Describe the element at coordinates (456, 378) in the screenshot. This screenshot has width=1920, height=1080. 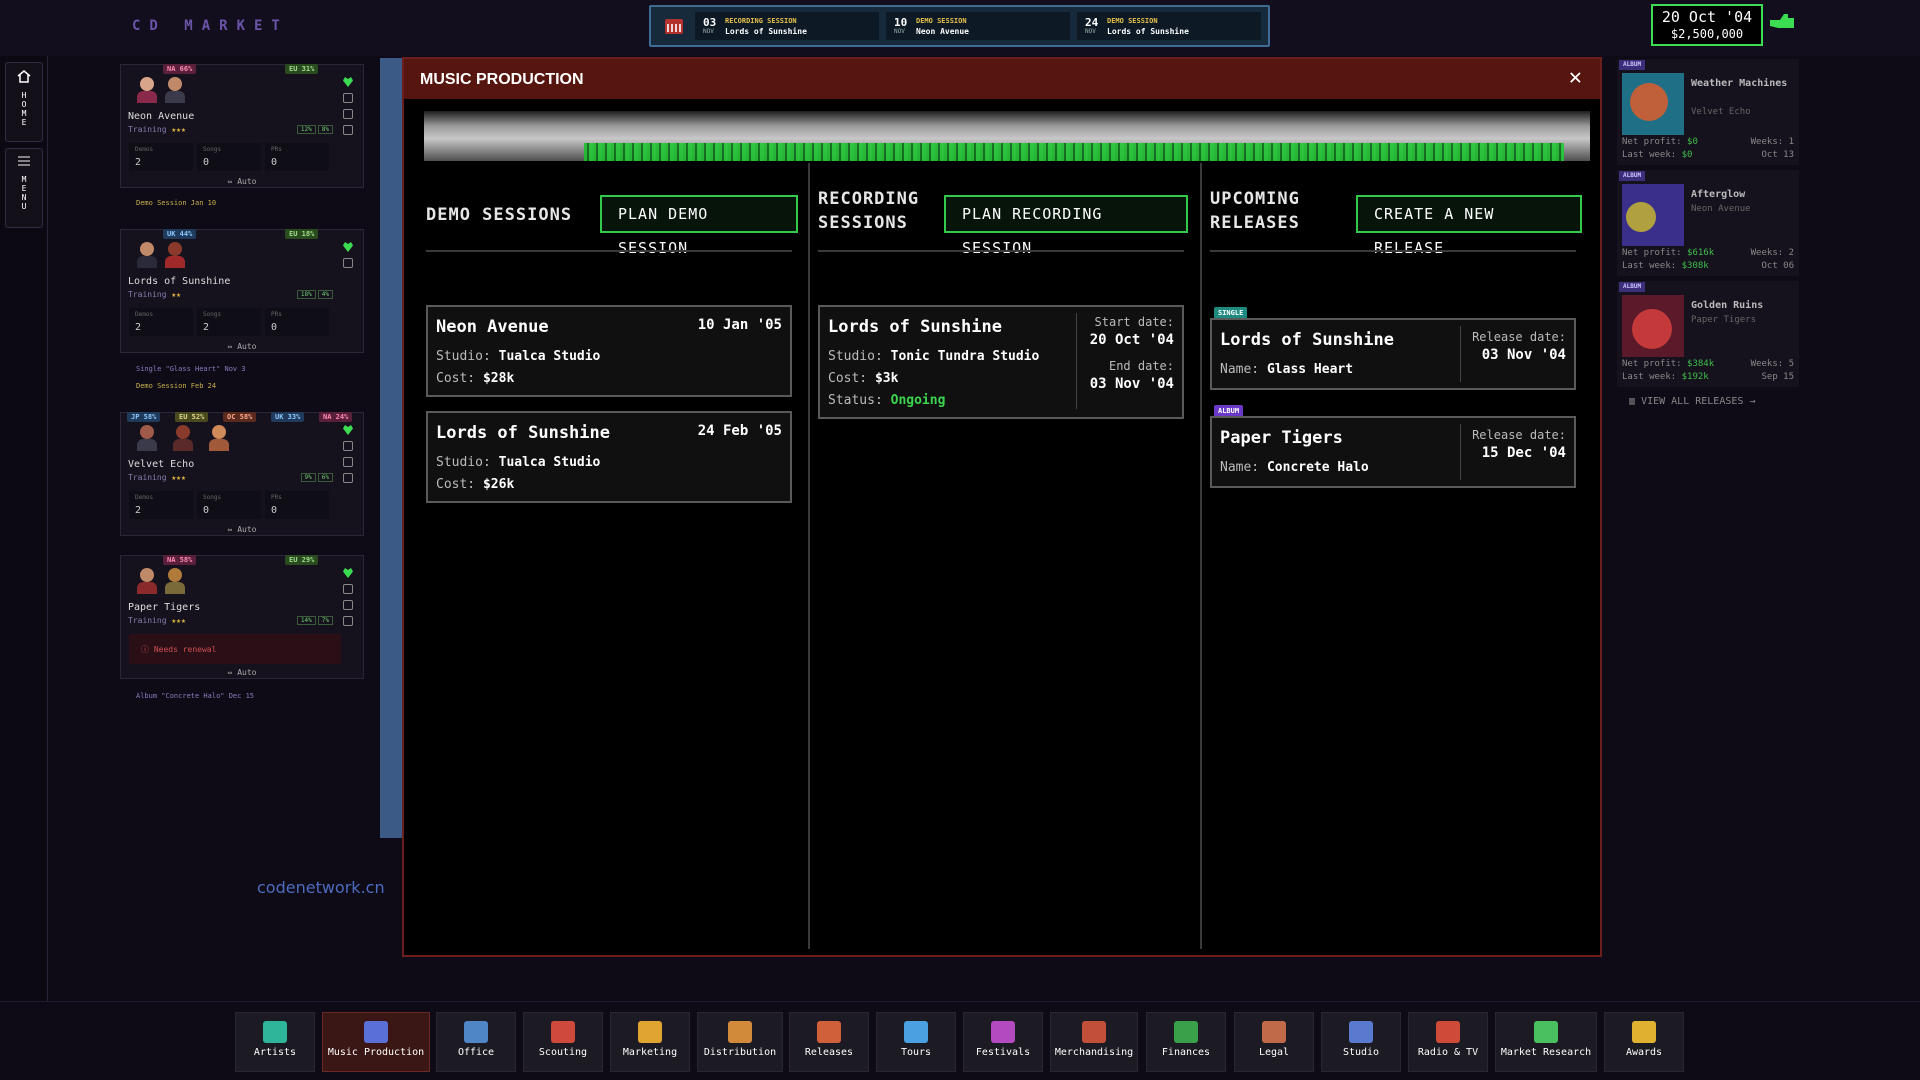
I see `cost-label: Cost:` at that location.